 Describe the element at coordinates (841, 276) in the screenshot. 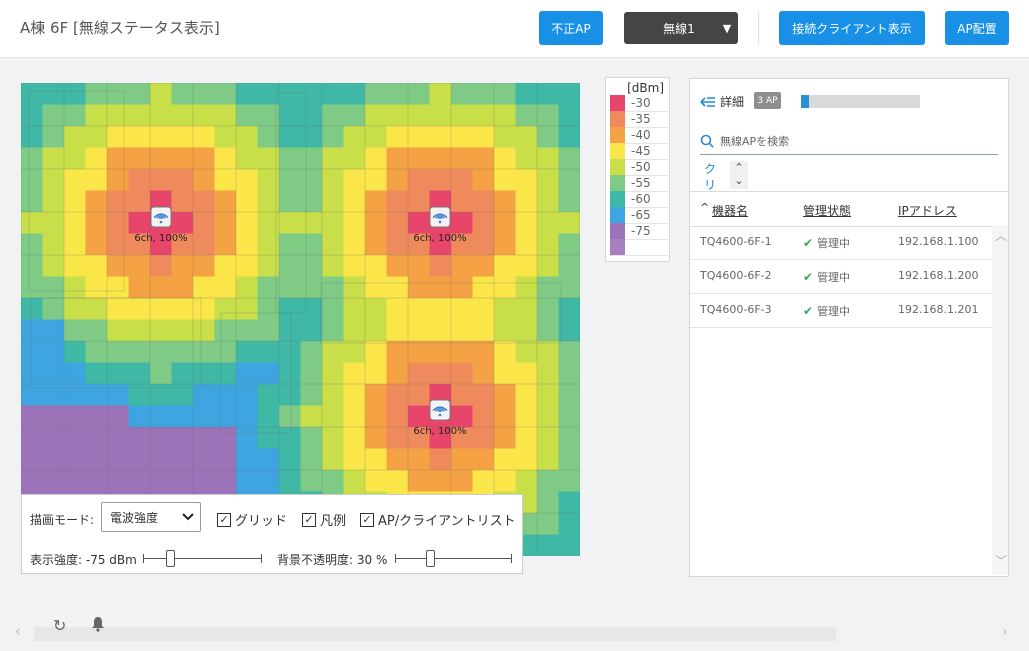

I see `table-row: TQ4600-6F-2 ✔ 管理中 192.168.1.200` at that location.